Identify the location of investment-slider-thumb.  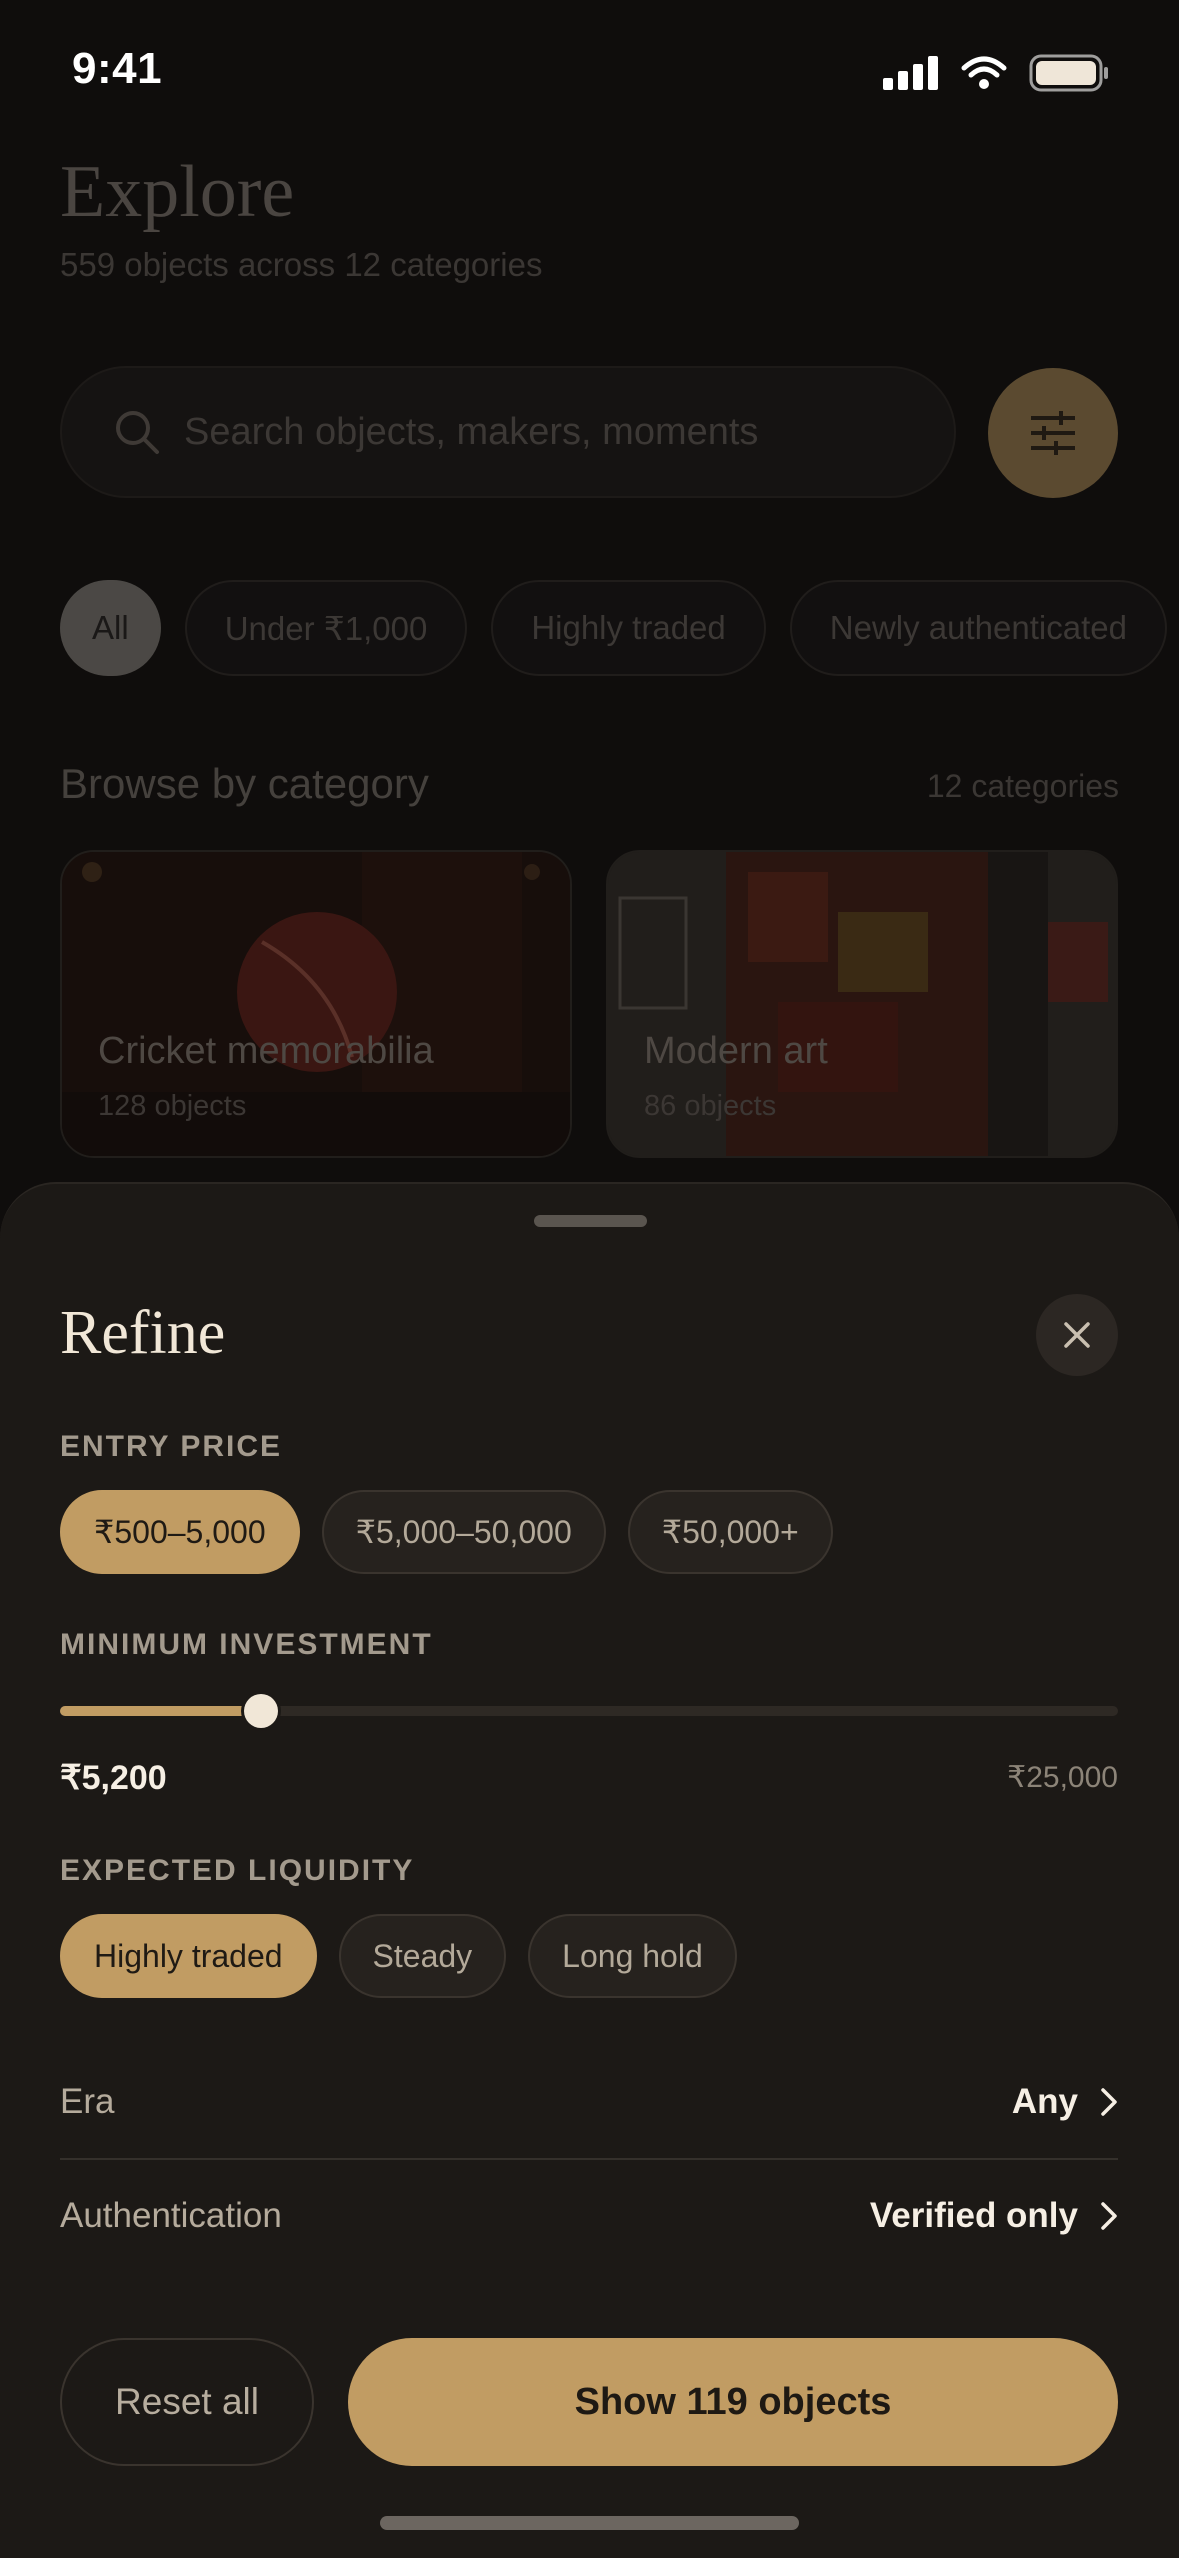
(261, 1711).